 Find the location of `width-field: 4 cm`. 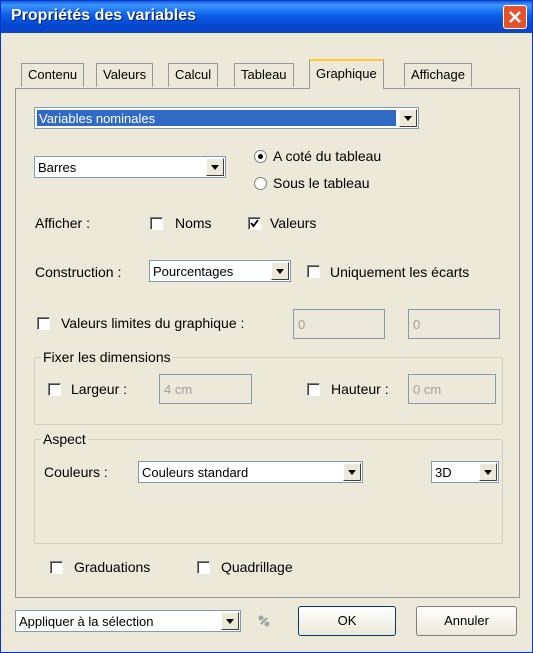

width-field: 4 cm is located at coordinates (205, 389).